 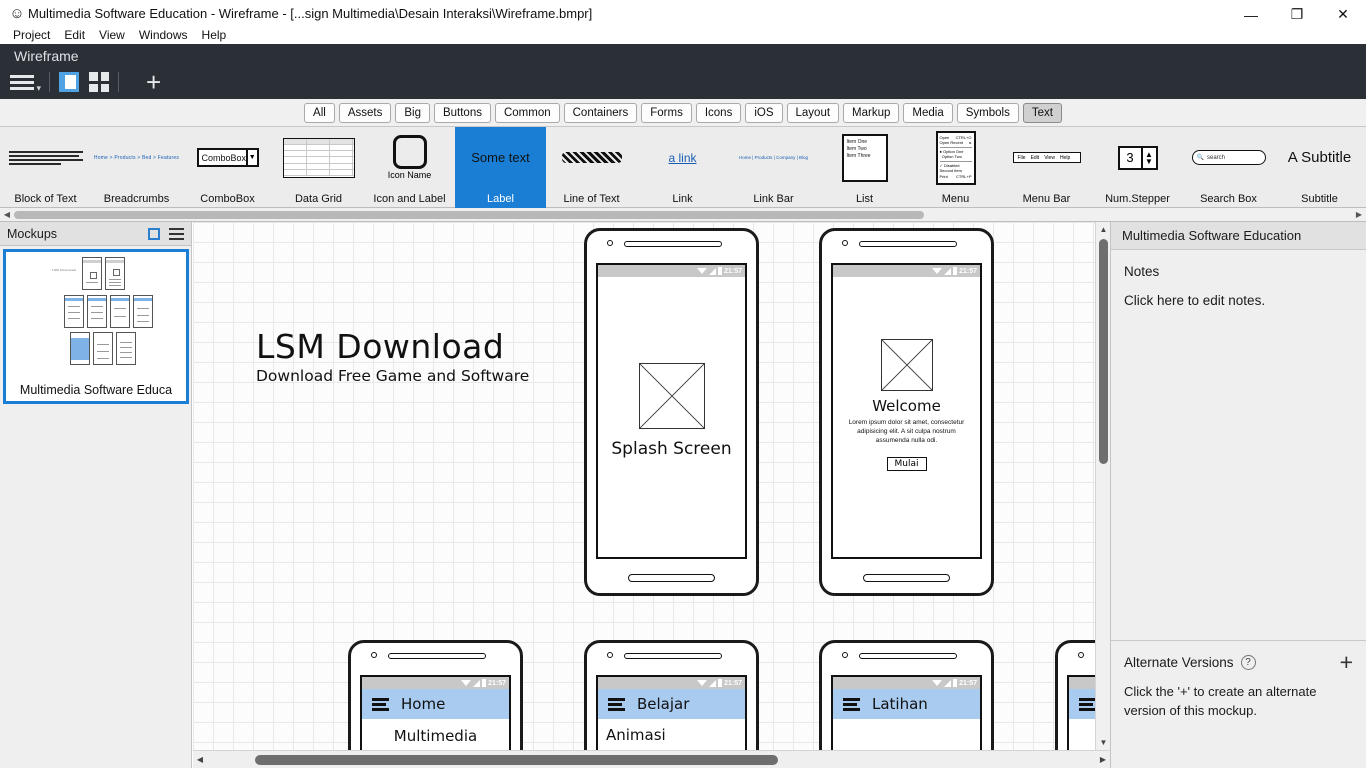 I want to click on menu-bar-sample: File Edit View Help, so click(x=1046, y=157).